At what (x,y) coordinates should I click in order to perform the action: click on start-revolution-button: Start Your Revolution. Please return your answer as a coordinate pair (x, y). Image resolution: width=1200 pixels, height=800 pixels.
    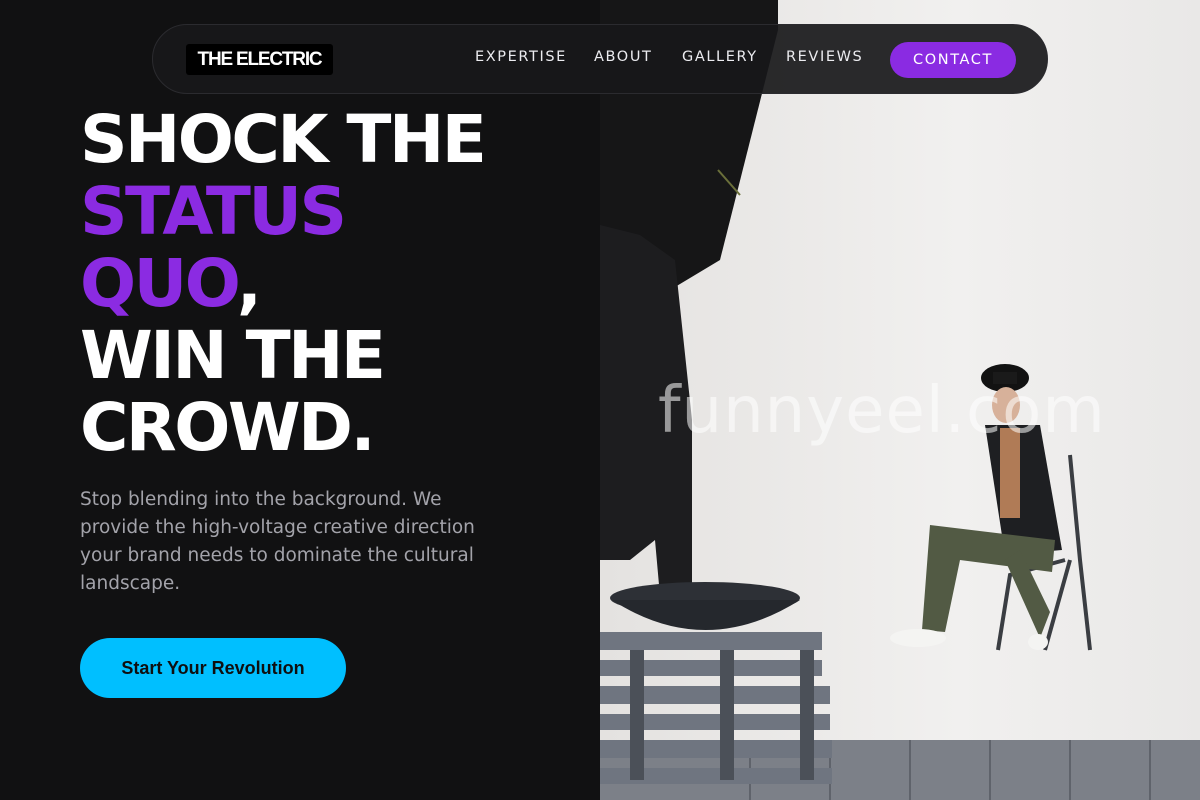
    Looking at the image, I should click on (213, 668).